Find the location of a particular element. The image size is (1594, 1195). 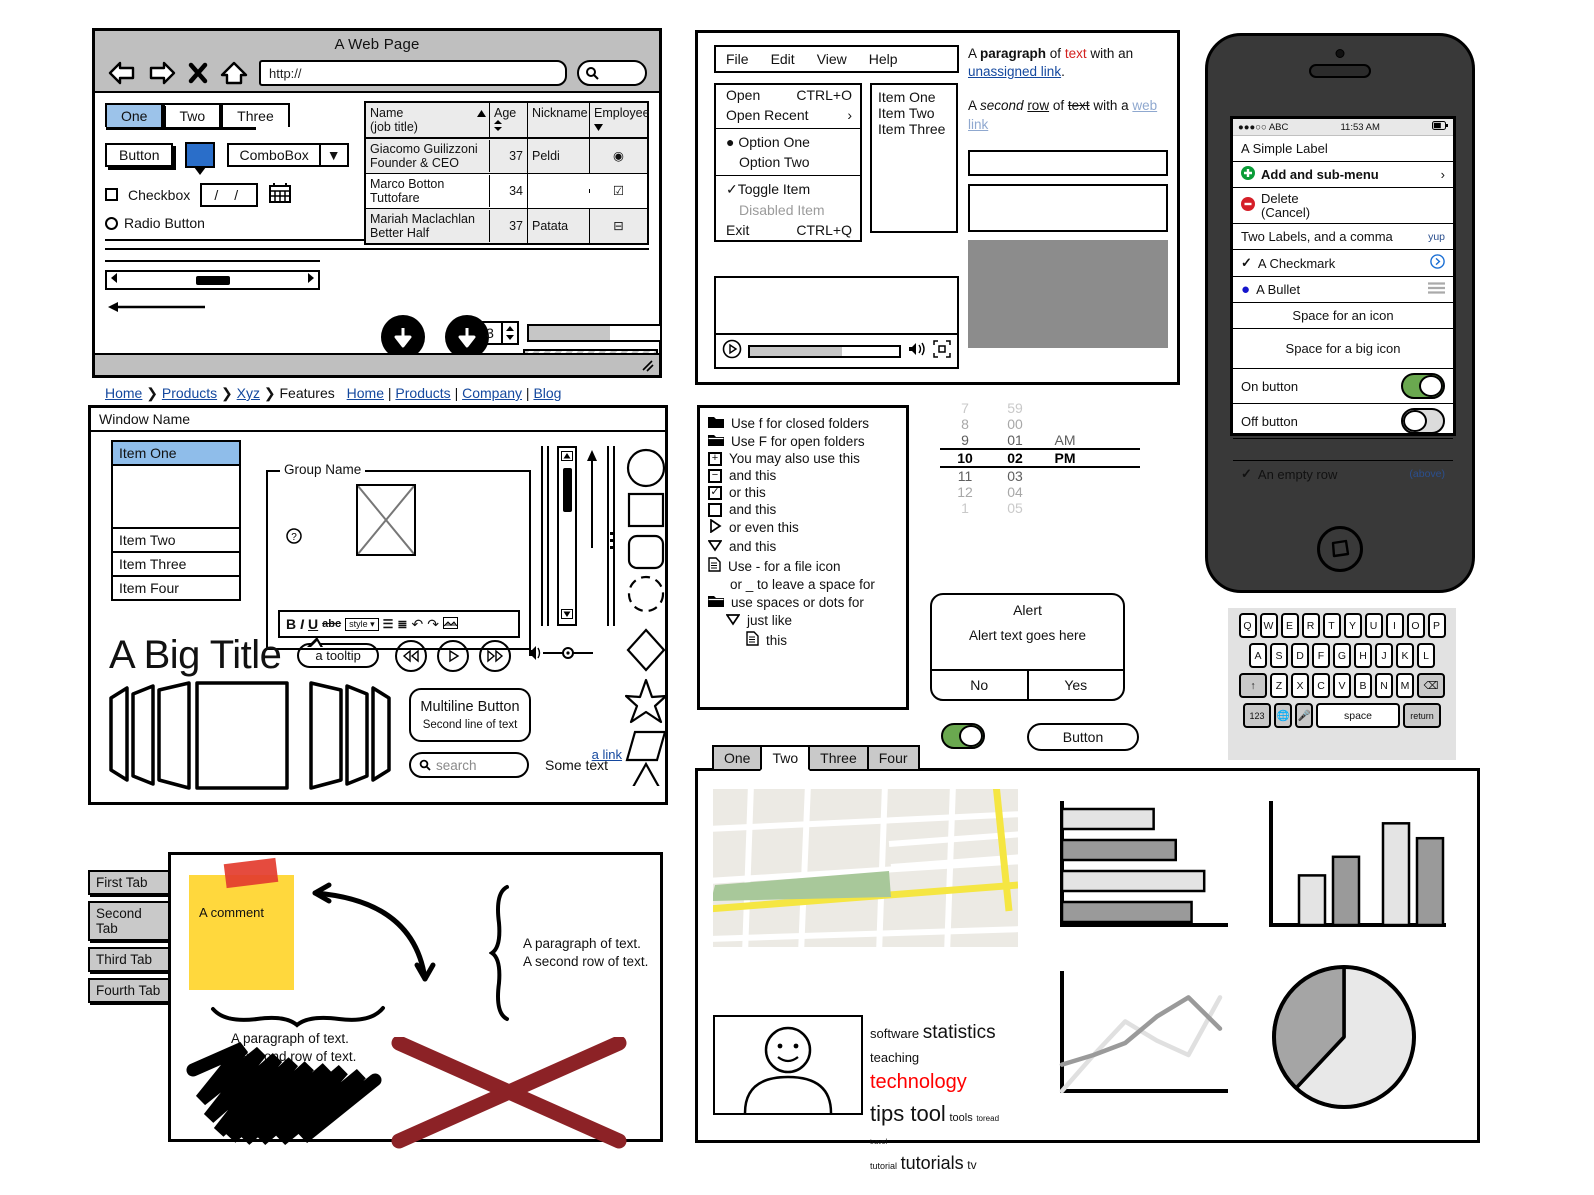

breadcrumb-xyz: Xyz is located at coordinates (248, 393).